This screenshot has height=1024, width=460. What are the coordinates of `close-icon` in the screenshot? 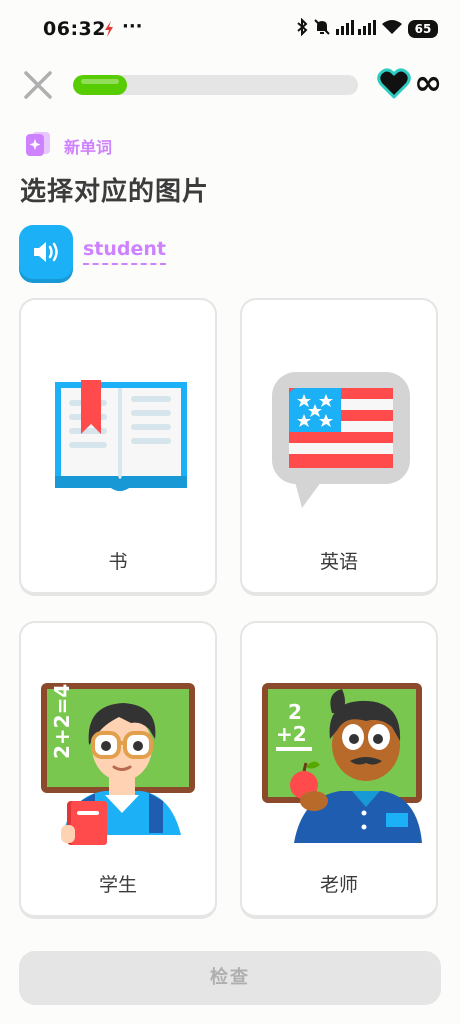 It's located at (38, 85).